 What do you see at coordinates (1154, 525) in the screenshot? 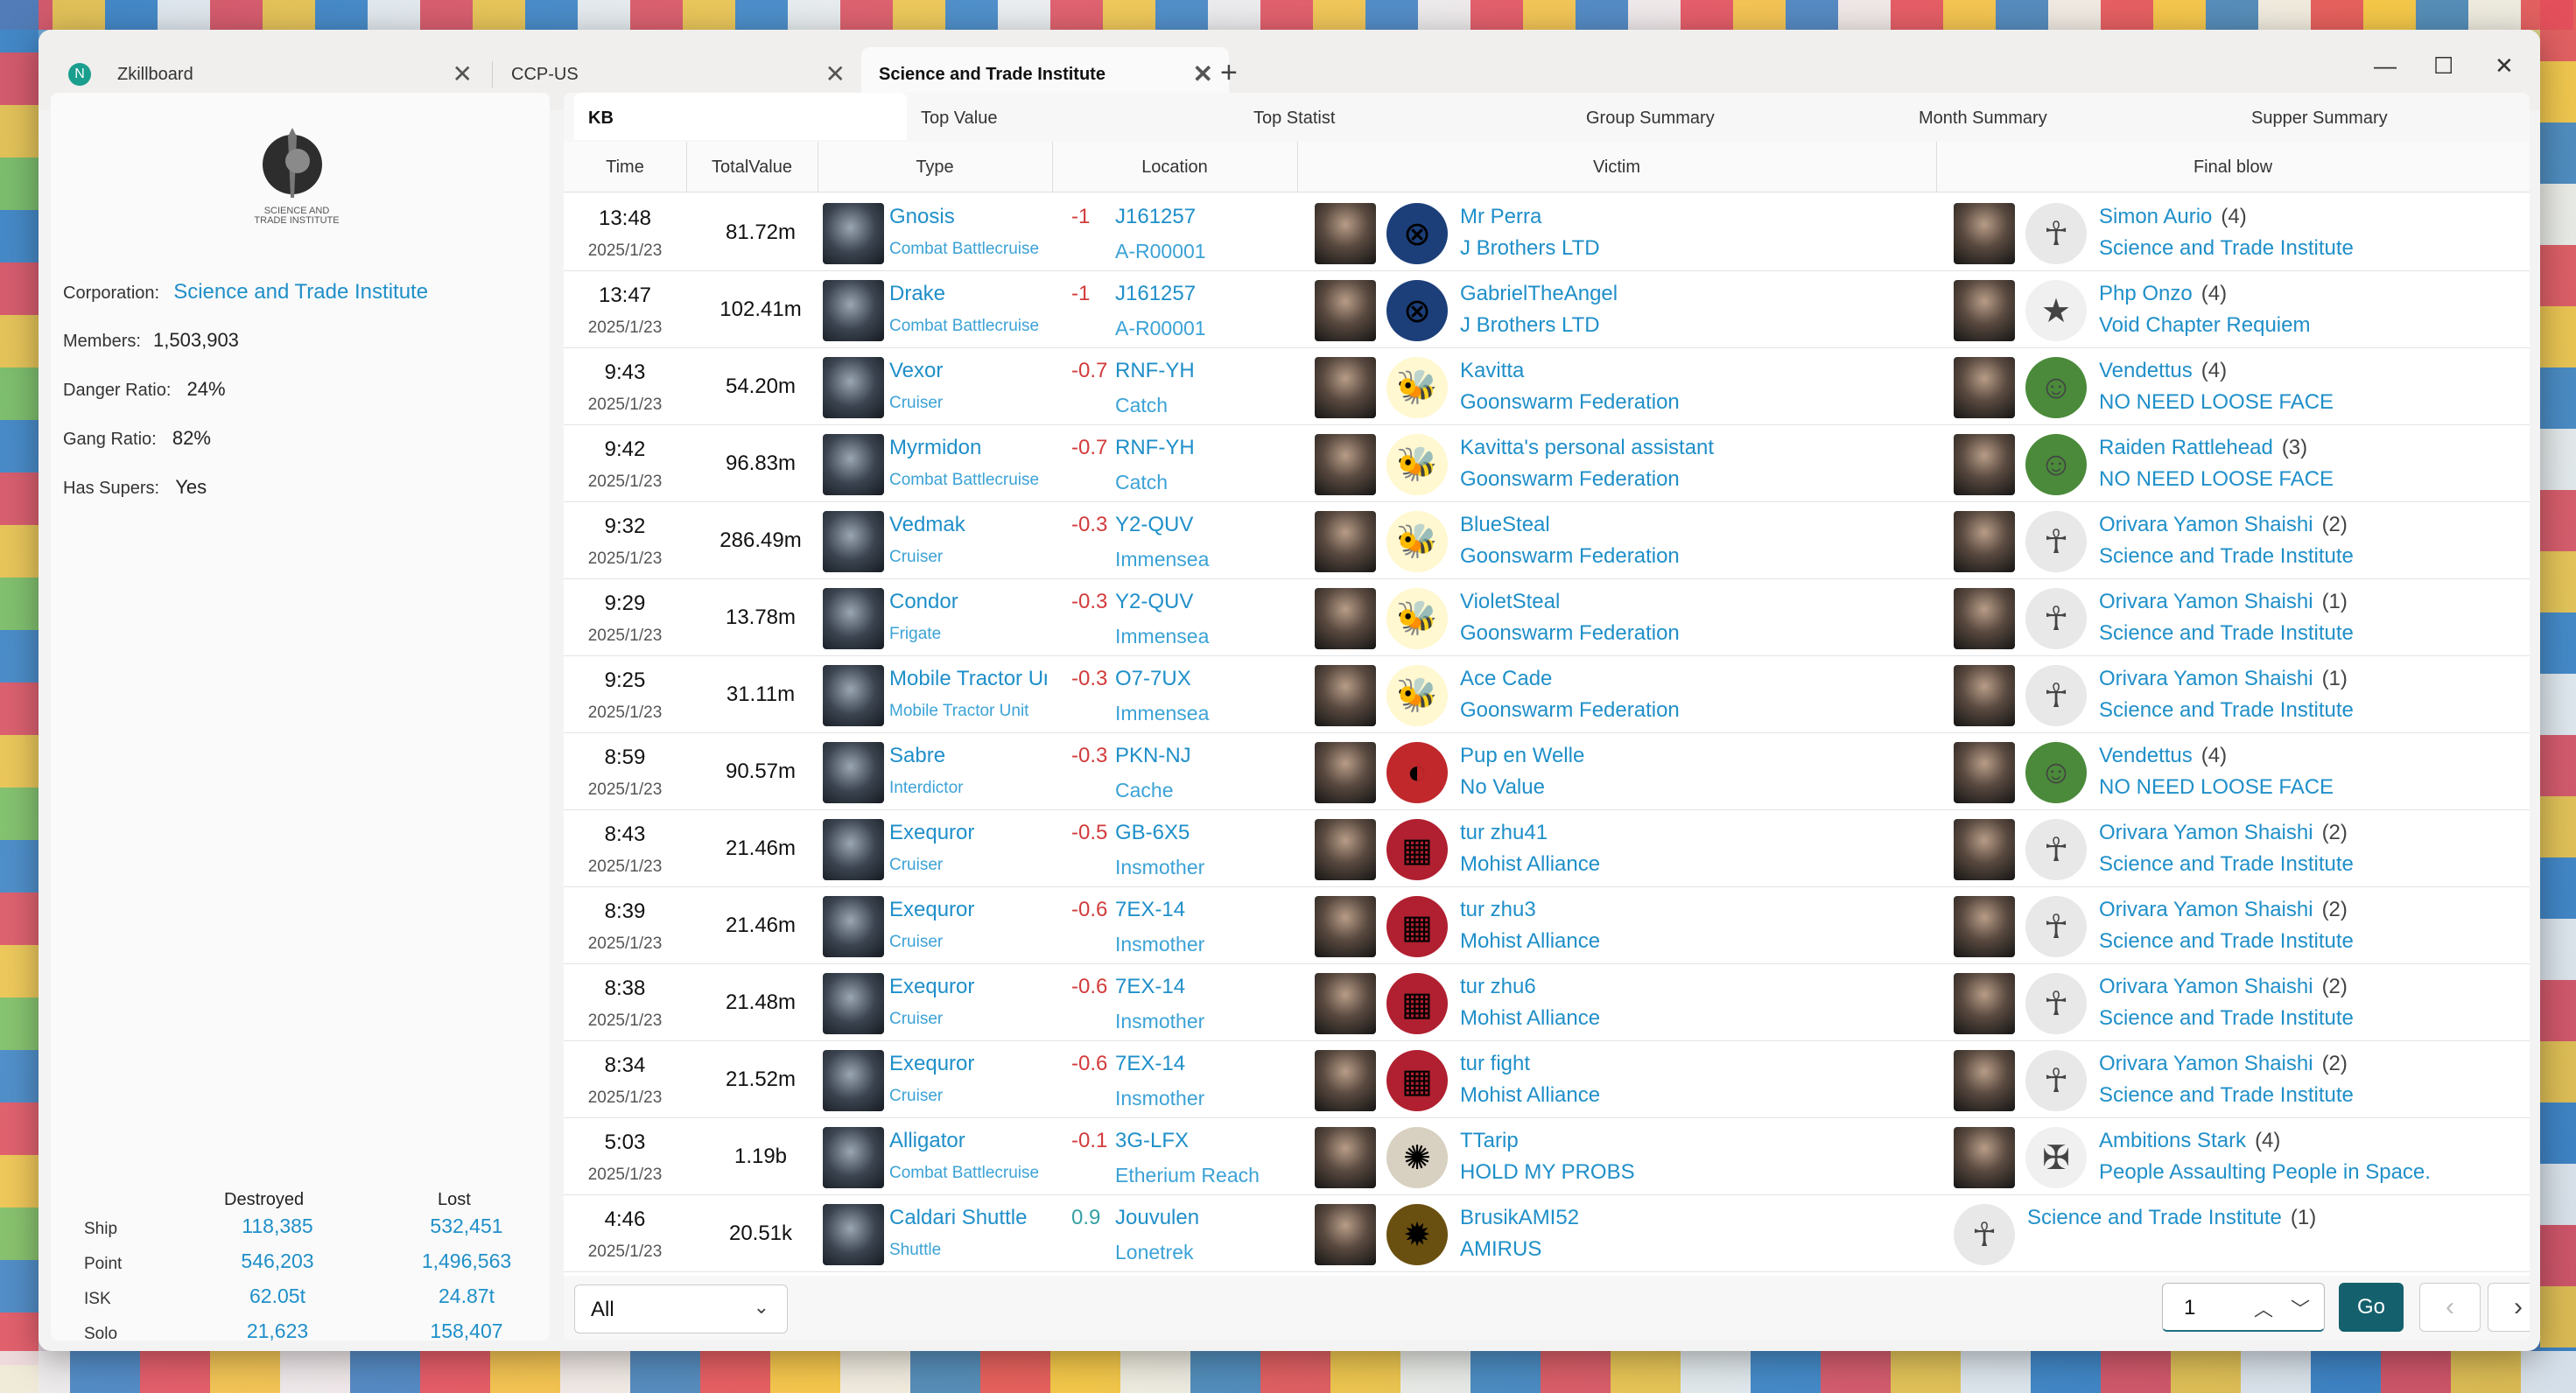
I see `system-link: Y2-QUV` at bounding box center [1154, 525].